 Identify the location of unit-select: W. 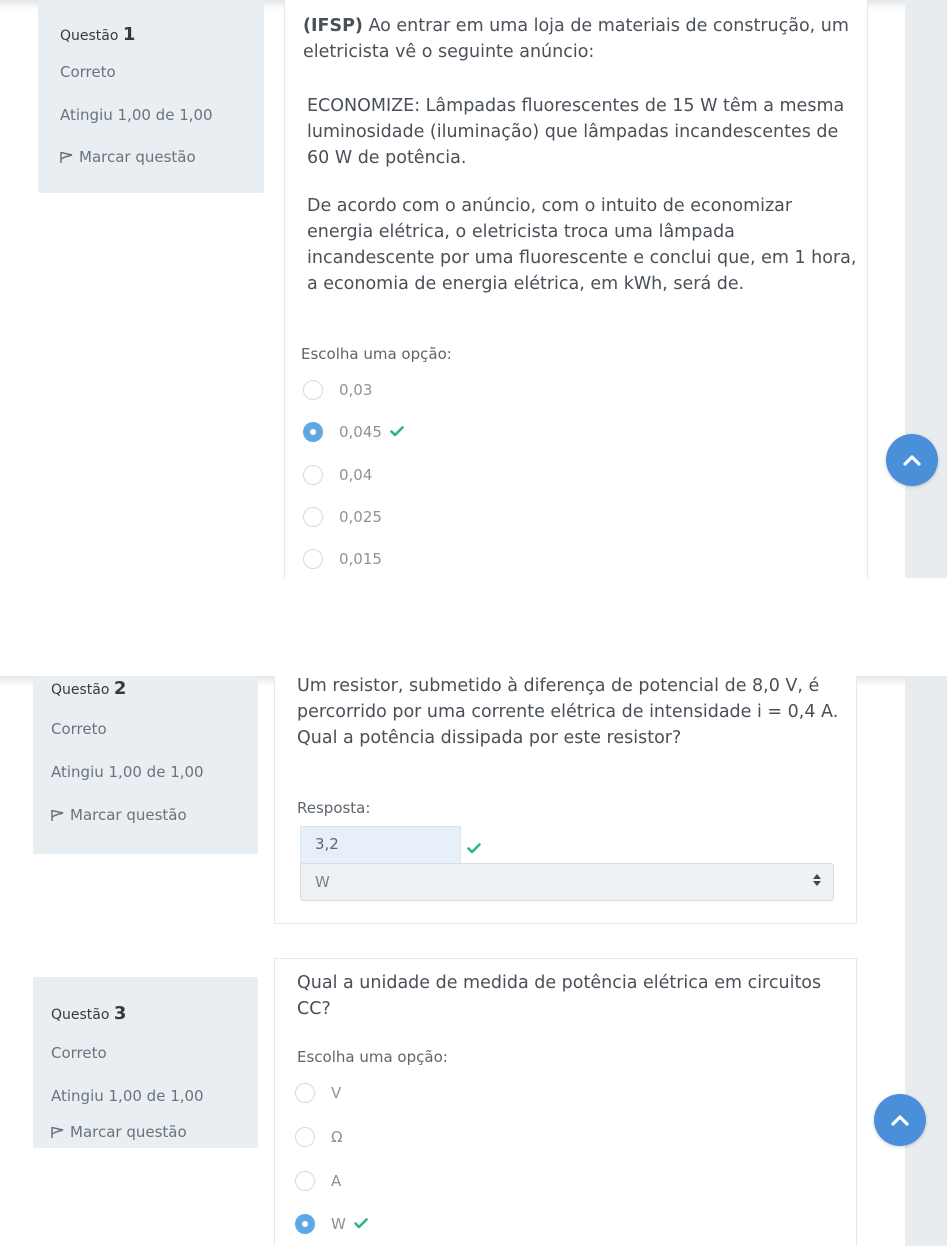
(567, 882).